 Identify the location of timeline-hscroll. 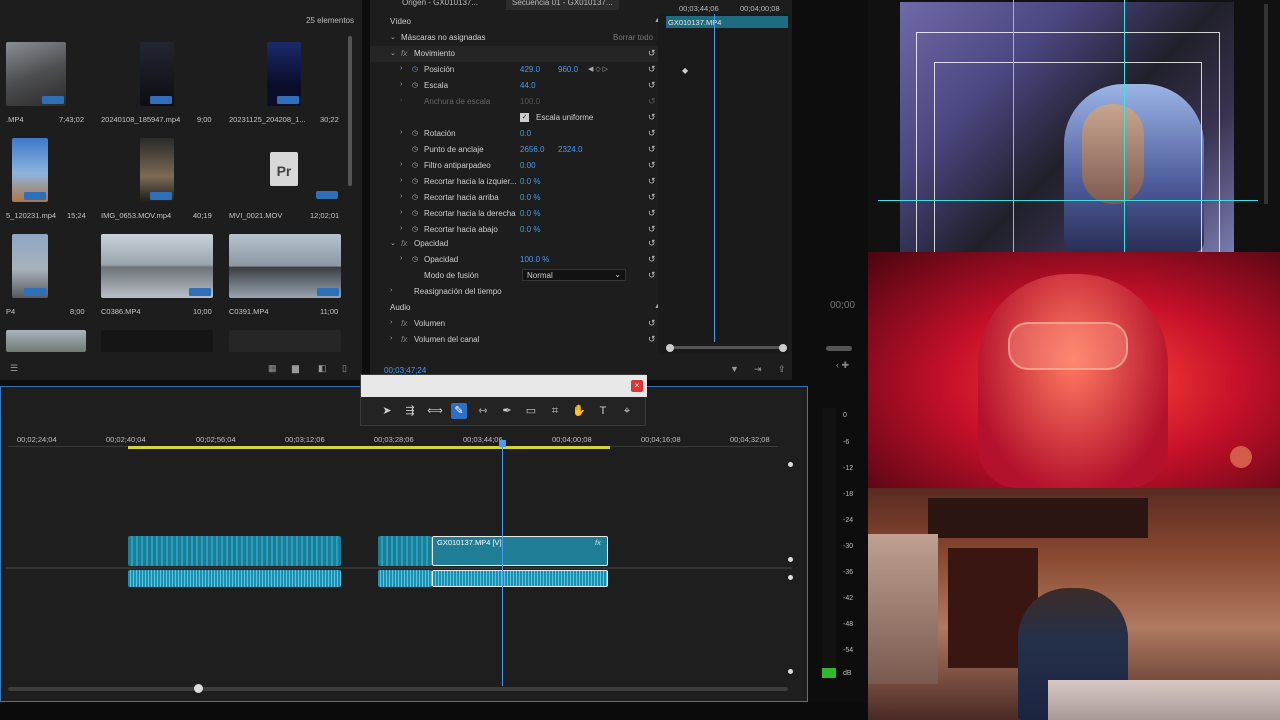
(398, 689).